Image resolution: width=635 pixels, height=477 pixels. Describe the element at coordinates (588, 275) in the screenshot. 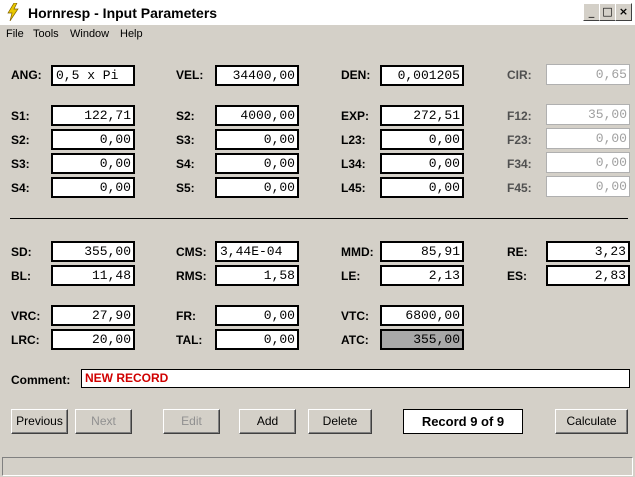

I see `field-es: 2,83` at that location.